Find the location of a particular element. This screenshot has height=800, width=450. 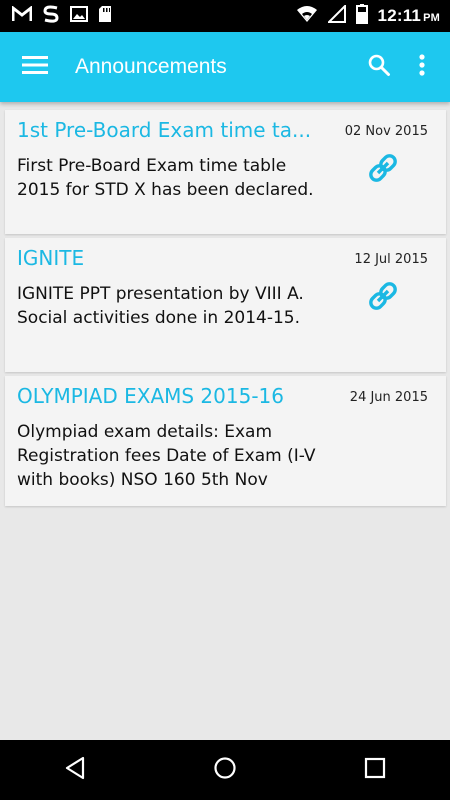

menu-icon is located at coordinates (35, 67).